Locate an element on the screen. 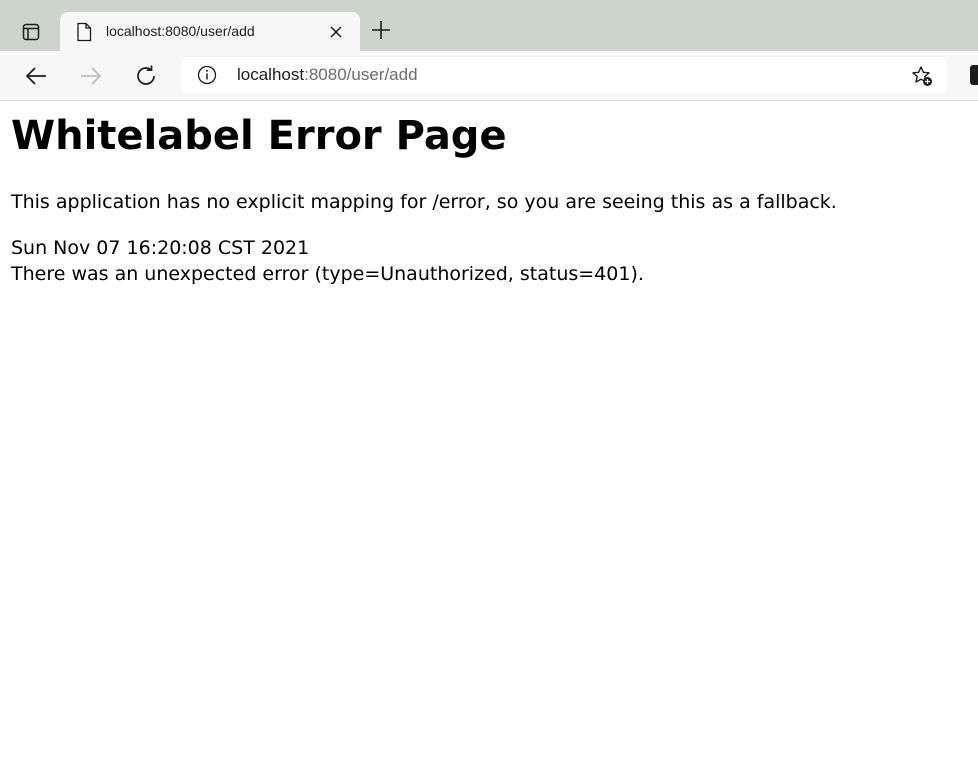 The image size is (978, 761). browser-tab: localhost:8080/user/add is located at coordinates (210, 31).